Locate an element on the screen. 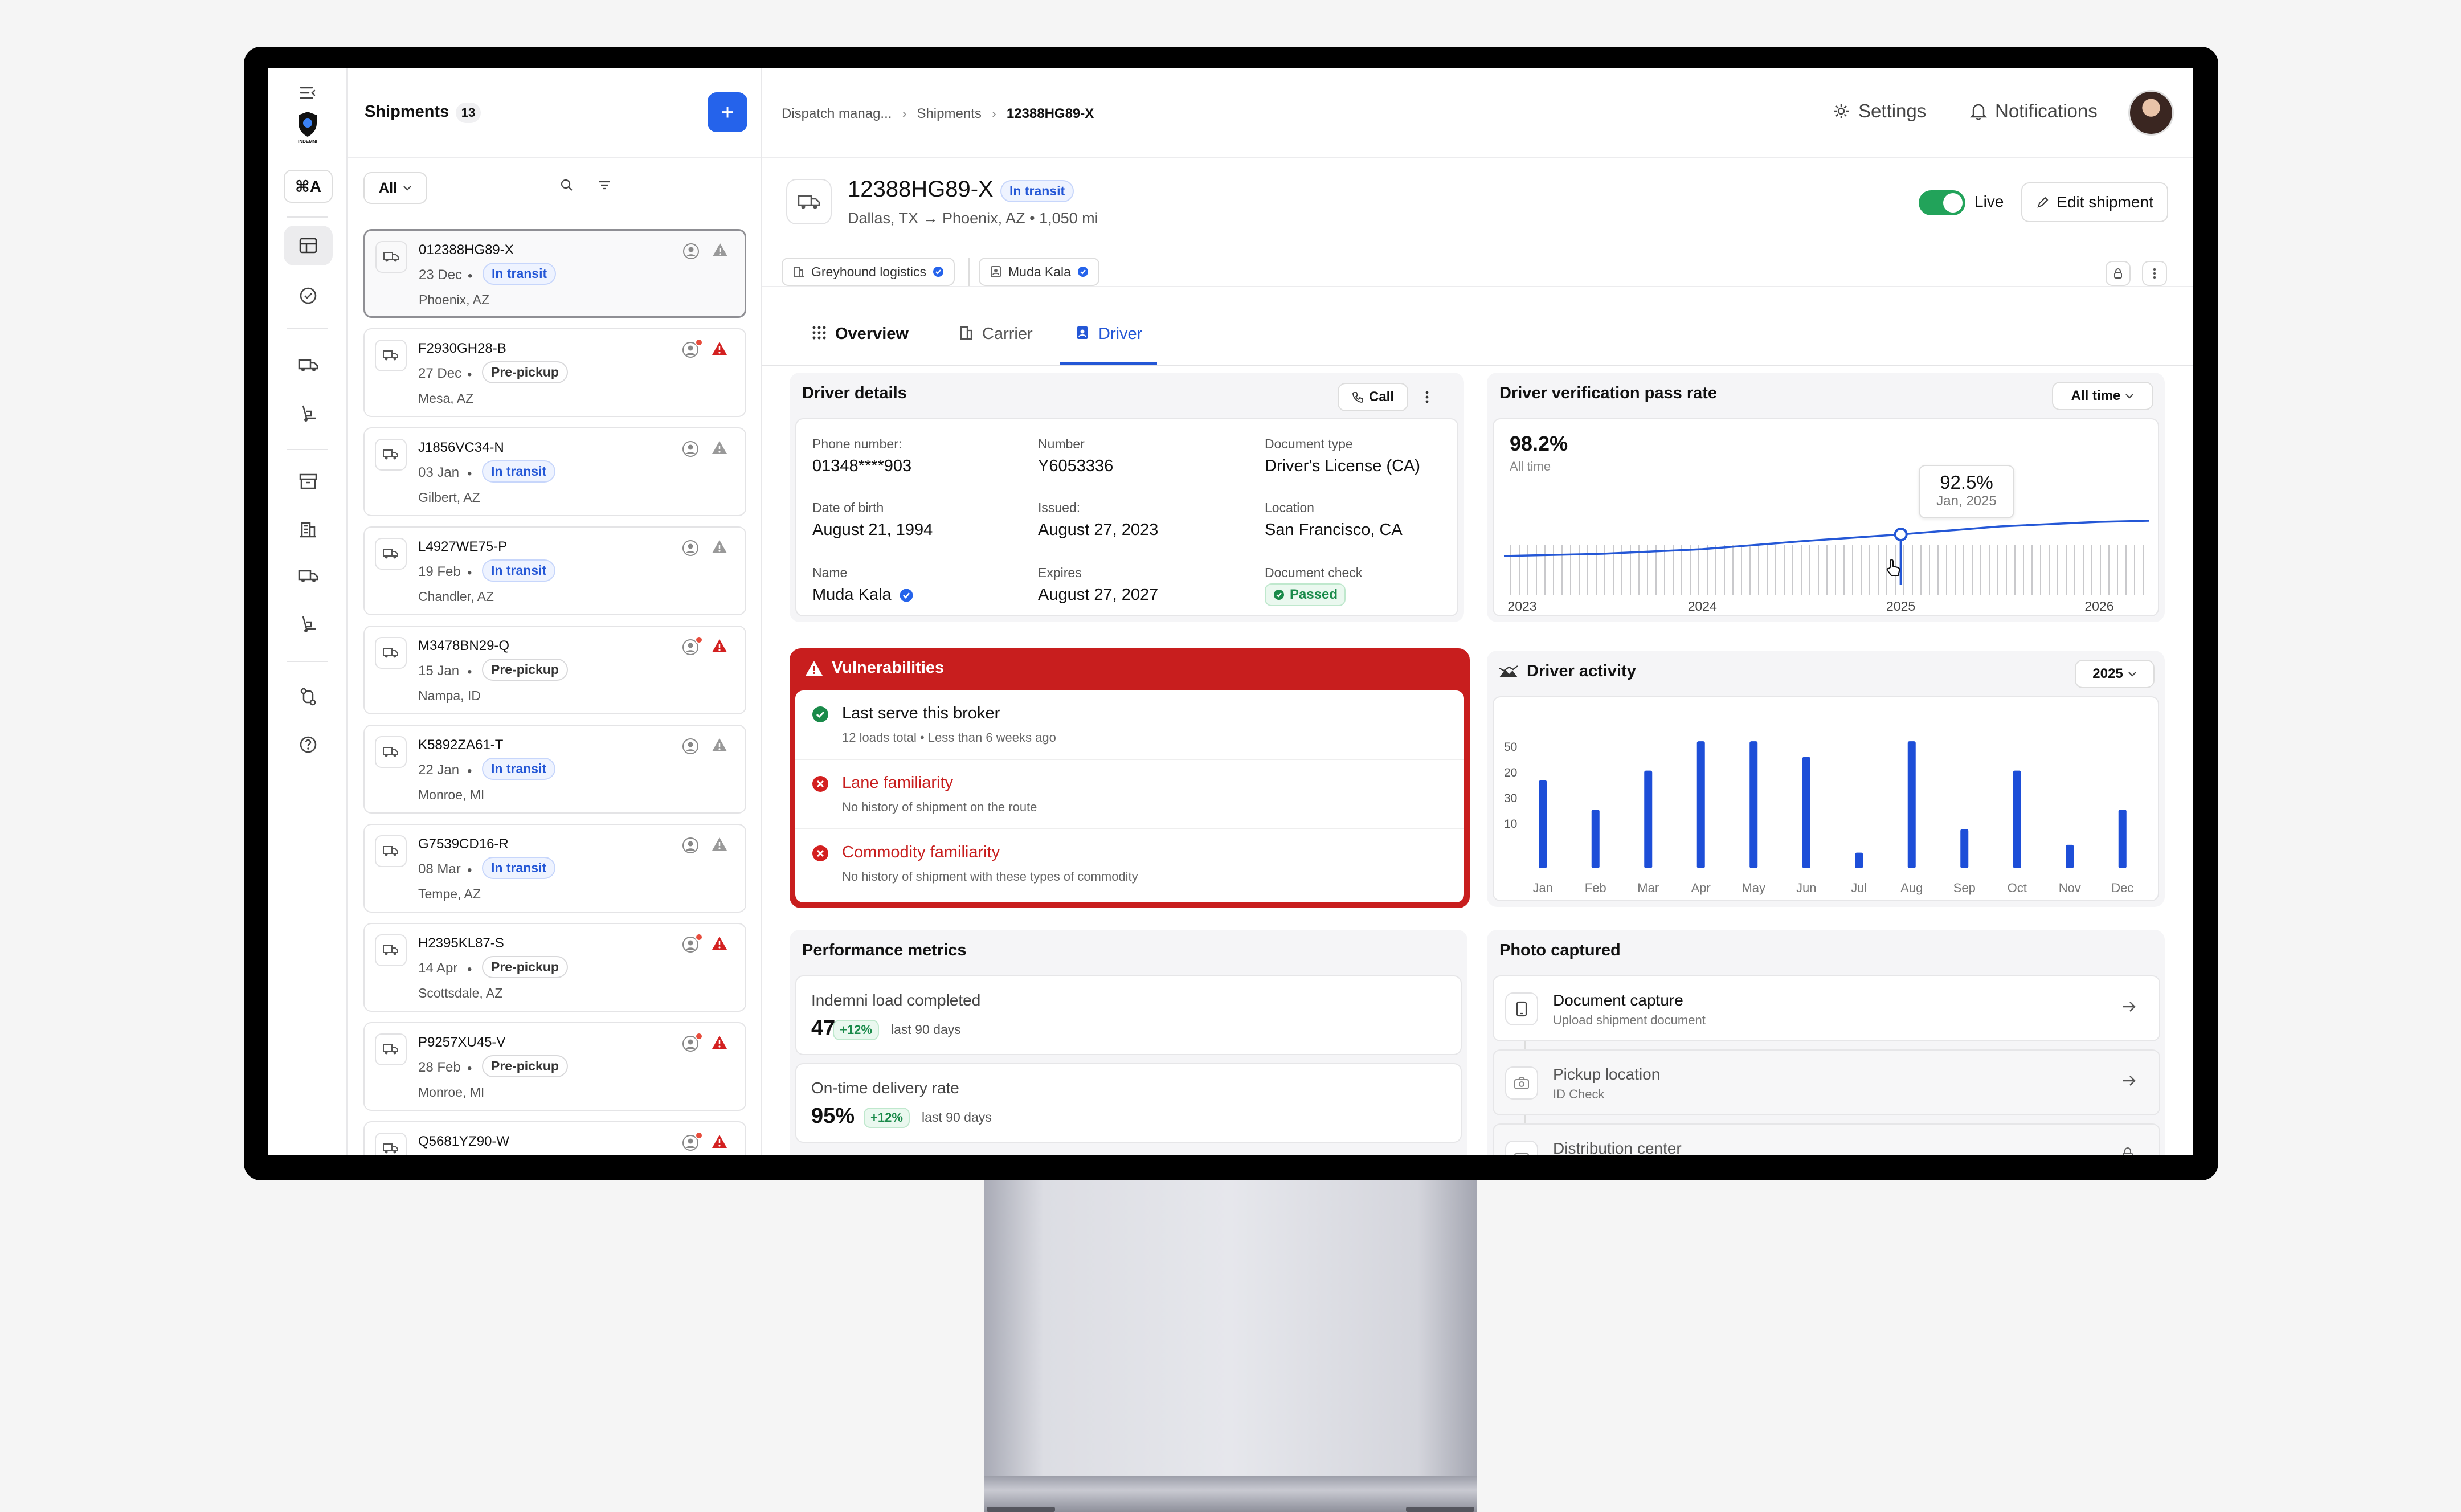 This screenshot has height=1512, width=2461. chart-highlight-point is located at coordinates (1901, 534).